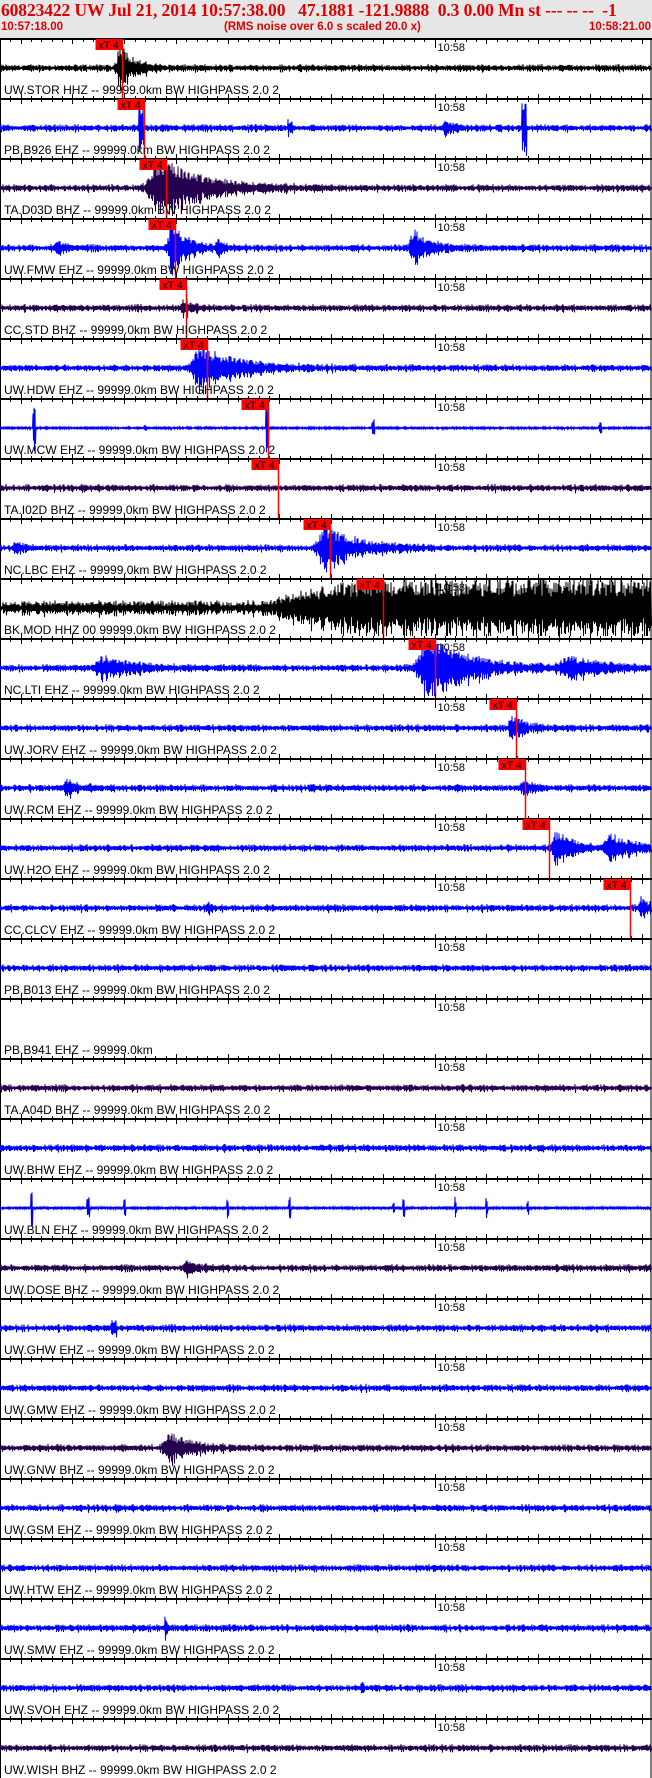  What do you see at coordinates (78, 1050) in the screenshot?
I see `trace-label: PB.B941 EHZ -- 99999.0km` at bounding box center [78, 1050].